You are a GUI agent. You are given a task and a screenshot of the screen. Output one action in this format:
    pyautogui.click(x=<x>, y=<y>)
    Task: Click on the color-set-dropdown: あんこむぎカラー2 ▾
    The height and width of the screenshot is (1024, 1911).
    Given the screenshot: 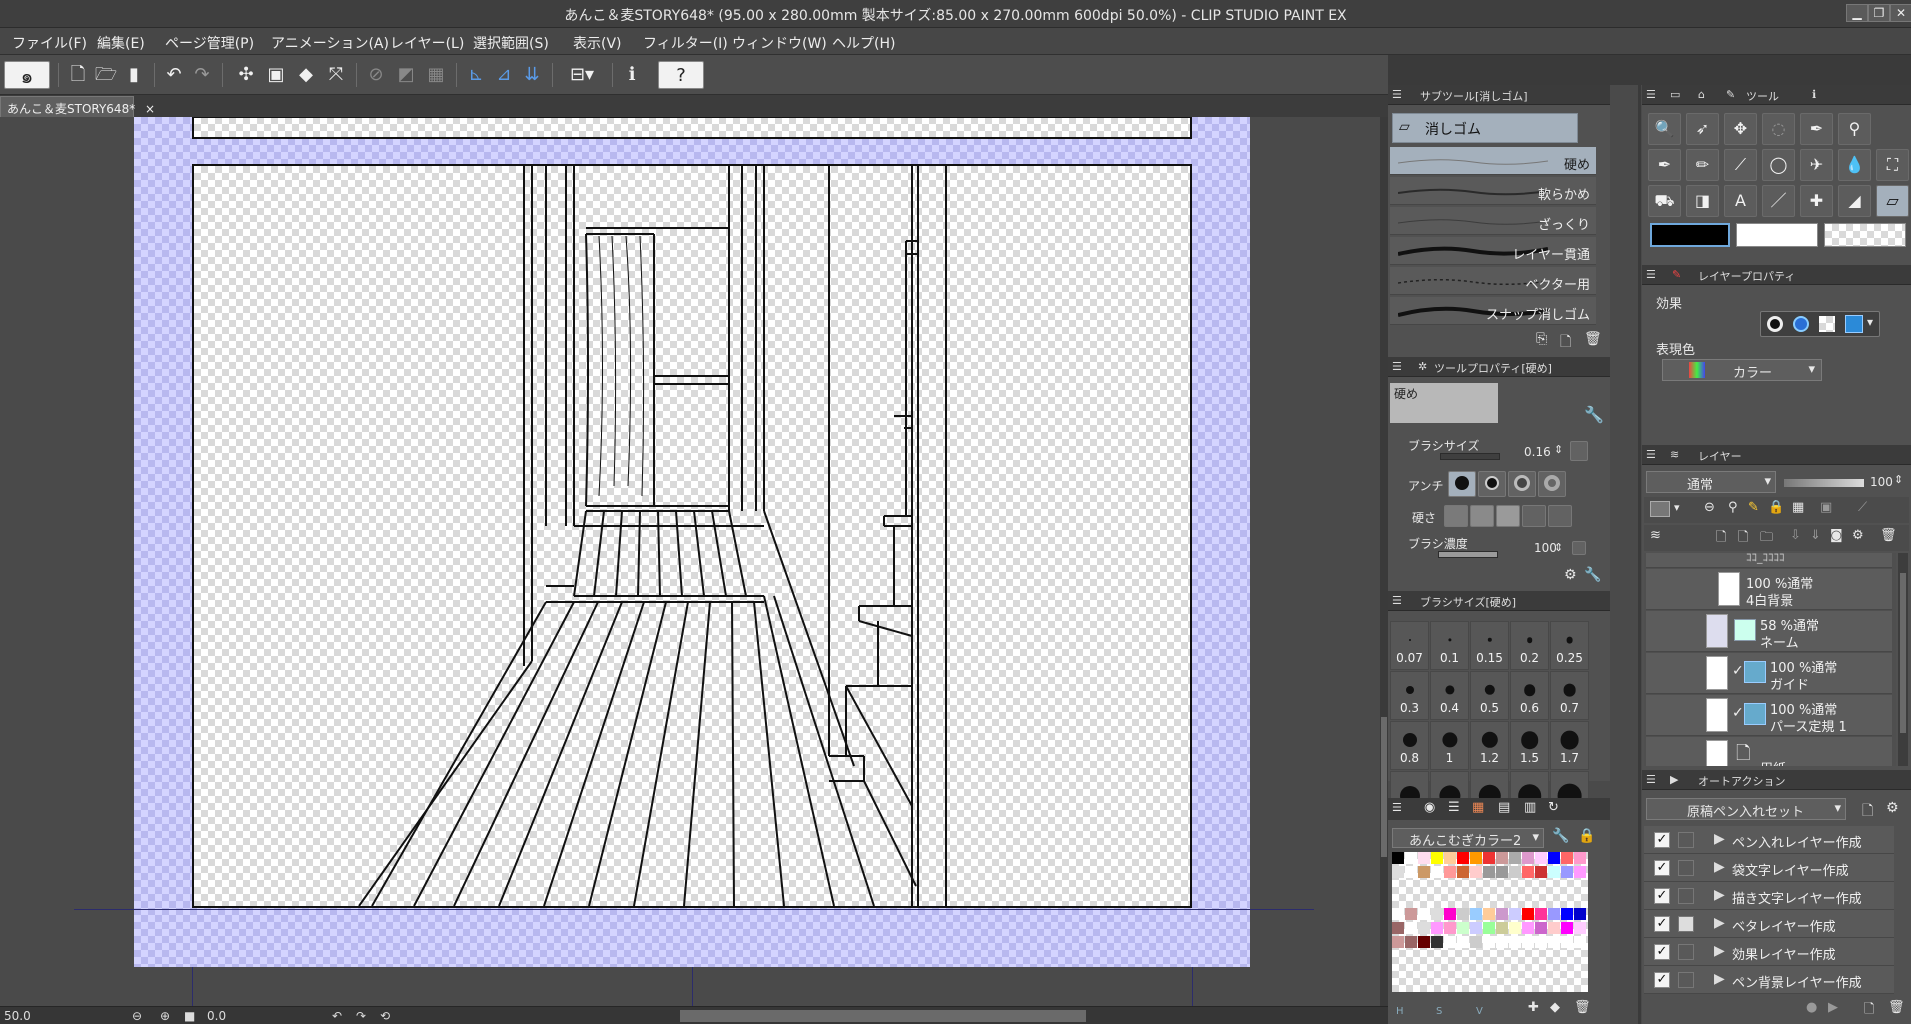 What is the action you would take?
    pyautogui.click(x=1468, y=838)
    